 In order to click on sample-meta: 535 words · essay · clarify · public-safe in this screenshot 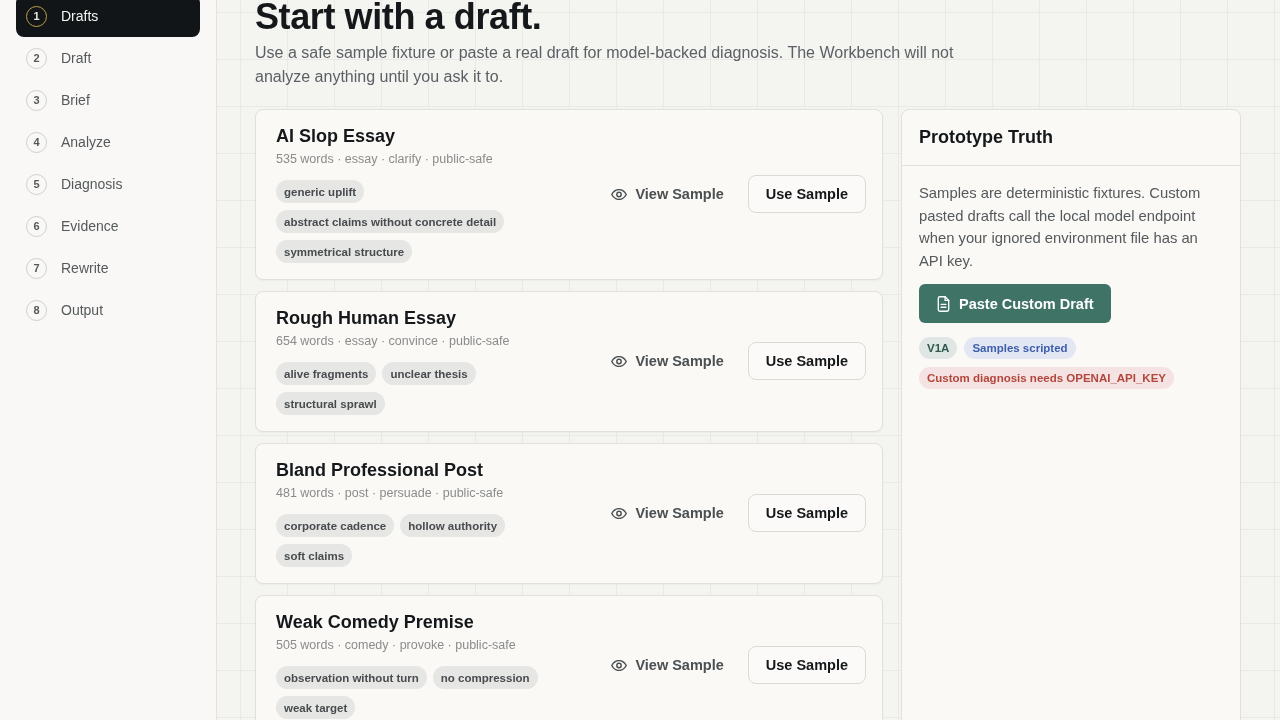, I will do `click(385, 159)`.